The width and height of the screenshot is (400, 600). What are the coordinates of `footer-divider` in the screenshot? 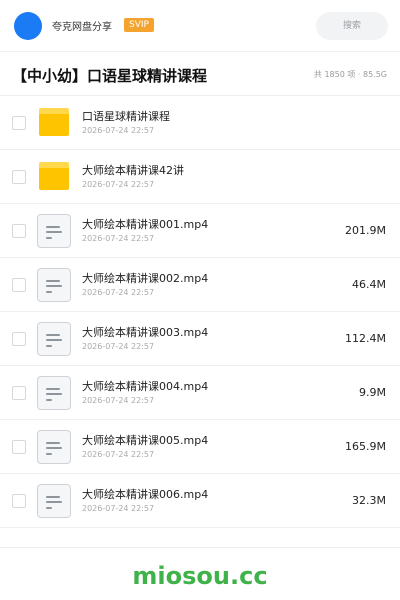 It's located at (200, 547).